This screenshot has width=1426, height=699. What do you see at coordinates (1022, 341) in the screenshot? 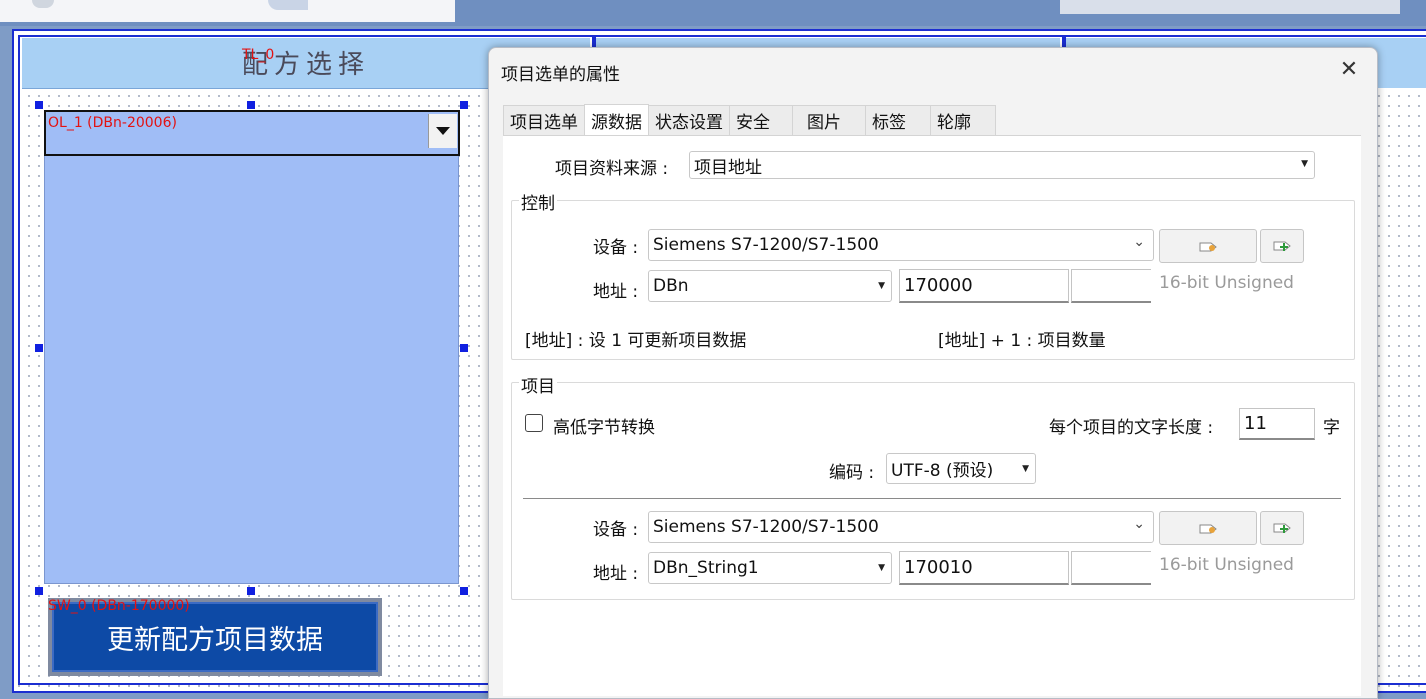
I see `control-note-right: [地址] + 1 : 项目数量` at bounding box center [1022, 341].